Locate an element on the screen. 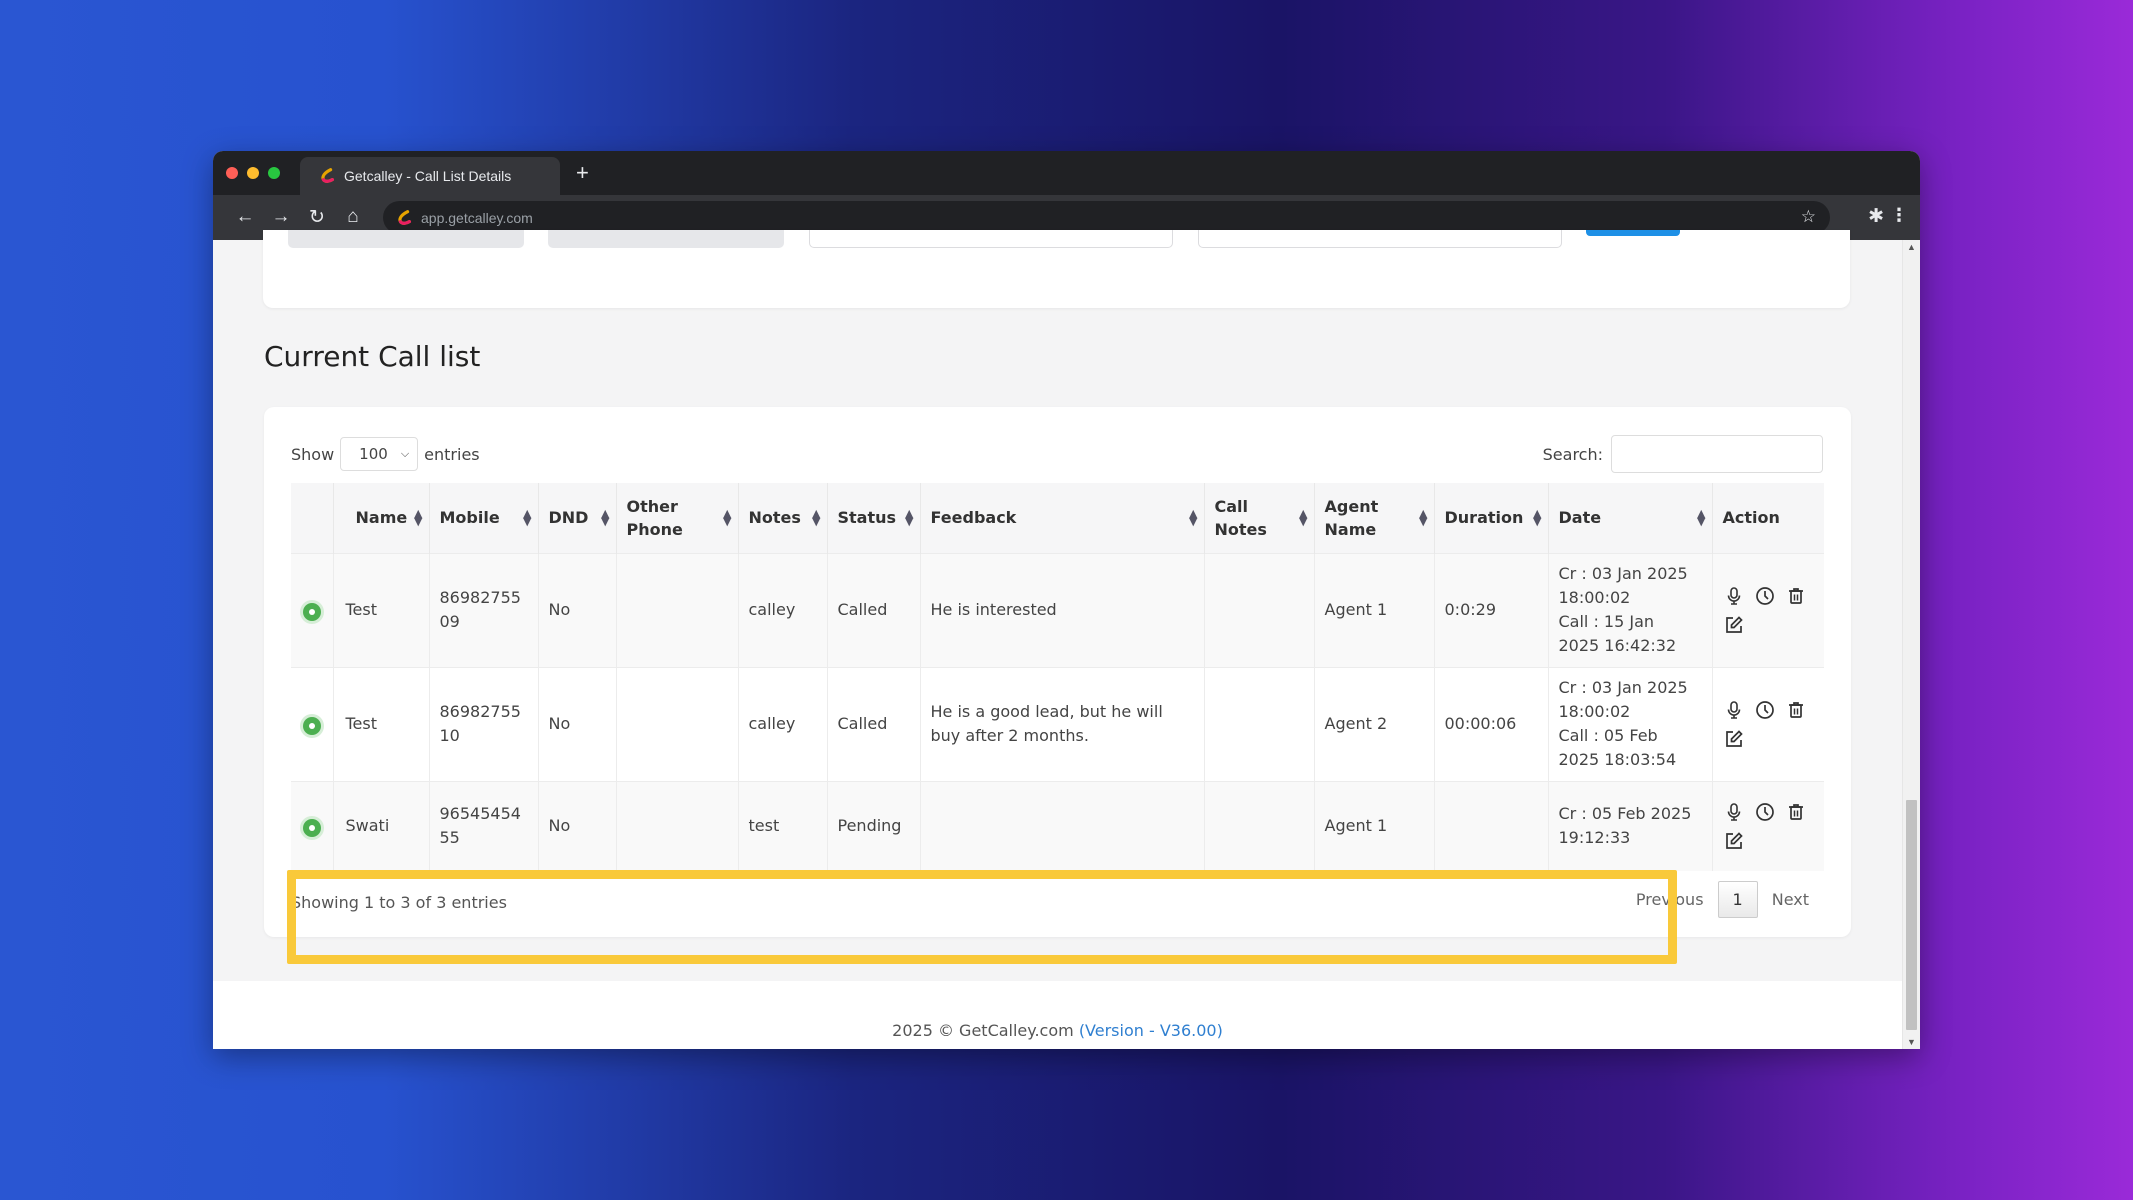 The width and height of the screenshot is (2133, 1200). previous-page-button: Previous is located at coordinates (1670, 899).